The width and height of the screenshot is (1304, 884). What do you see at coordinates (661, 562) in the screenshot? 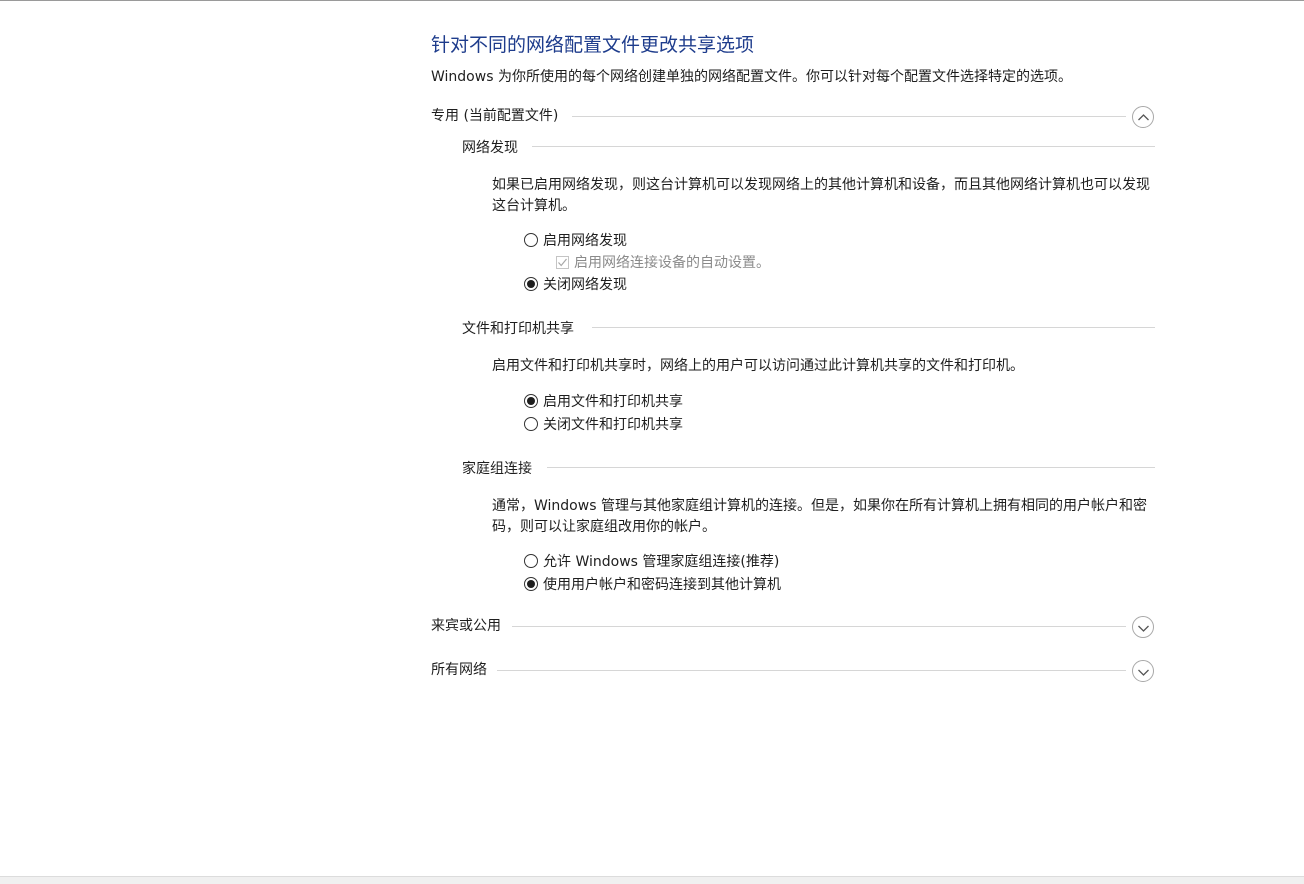
I see `homegroup-allow-windows-label: 允许 Windows 管理家庭组连接(推荐)` at bounding box center [661, 562].